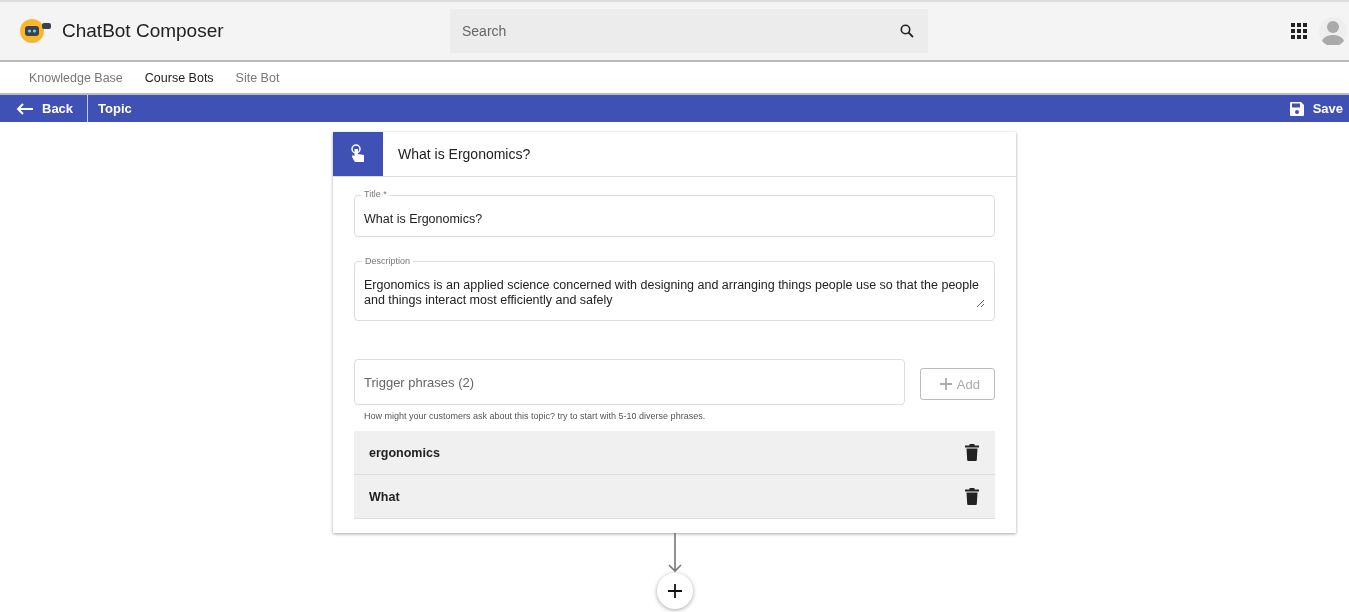 This screenshot has width=1349, height=612. Describe the element at coordinates (464, 154) in the screenshot. I see `card-heading: What is Ergonomics?` at that location.